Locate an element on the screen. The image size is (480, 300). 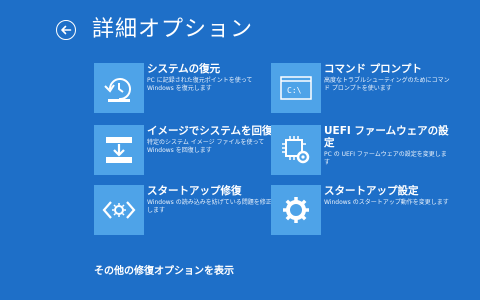
startup-repair-tile: スタートアップ修復 Windows の読み込みを妨げている問題を修正します is located at coordinates (184, 211).